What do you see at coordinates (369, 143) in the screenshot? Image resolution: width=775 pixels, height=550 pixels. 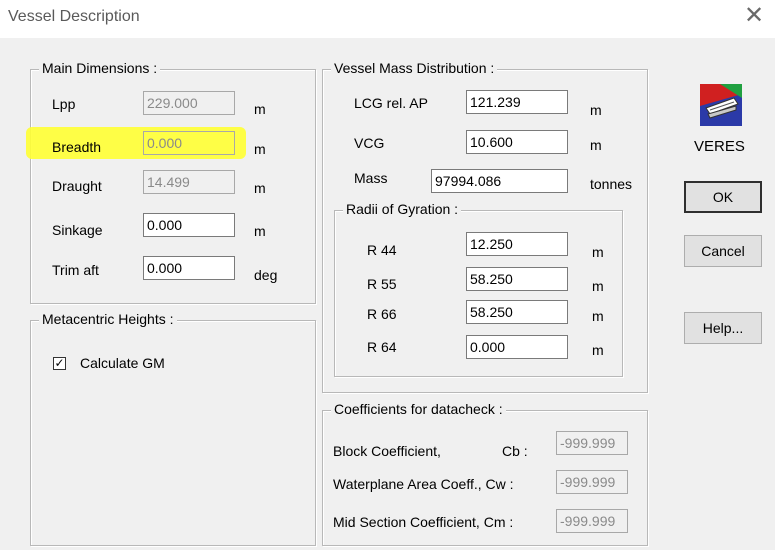 I see `vcg-label: VCG` at bounding box center [369, 143].